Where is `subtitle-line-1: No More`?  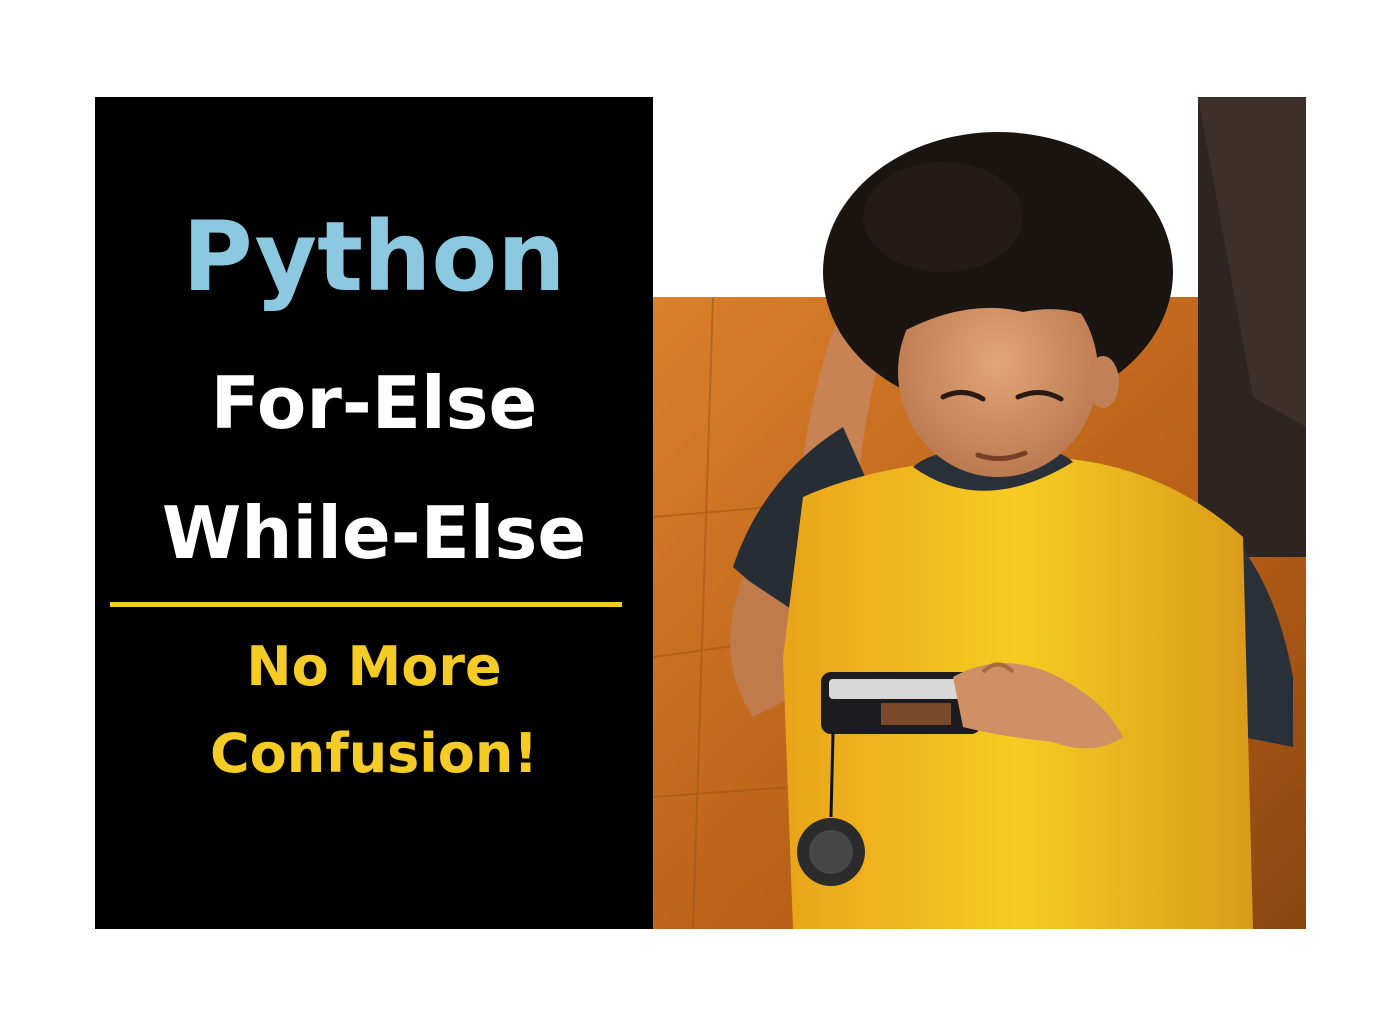
subtitle-line-1: No More is located at coordinates (374, 666).